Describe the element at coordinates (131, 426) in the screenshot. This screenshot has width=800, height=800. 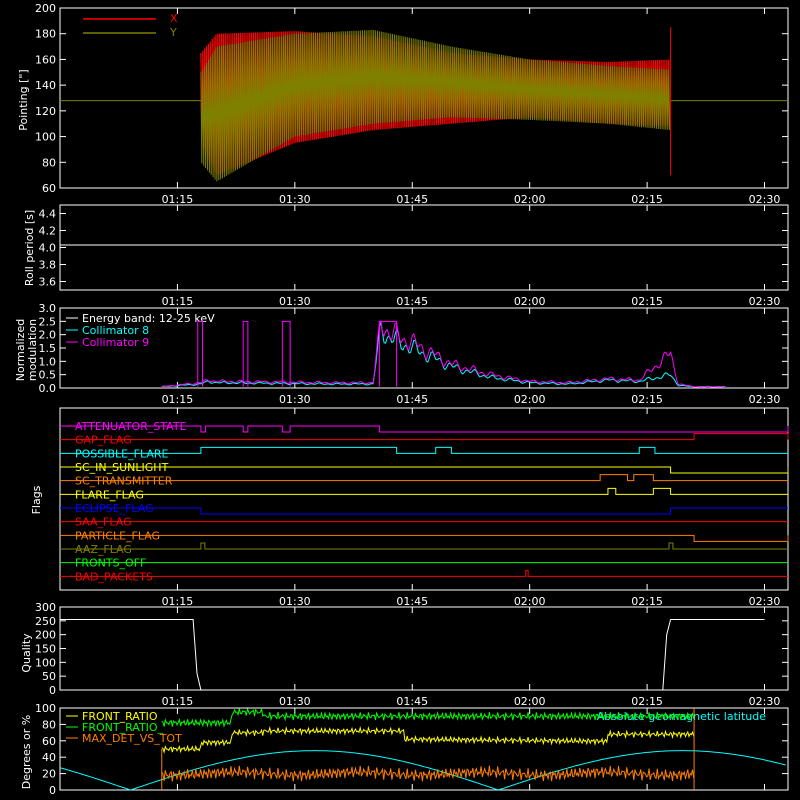
I see `flag-label: ATTENUATOR_STATE` at that location.